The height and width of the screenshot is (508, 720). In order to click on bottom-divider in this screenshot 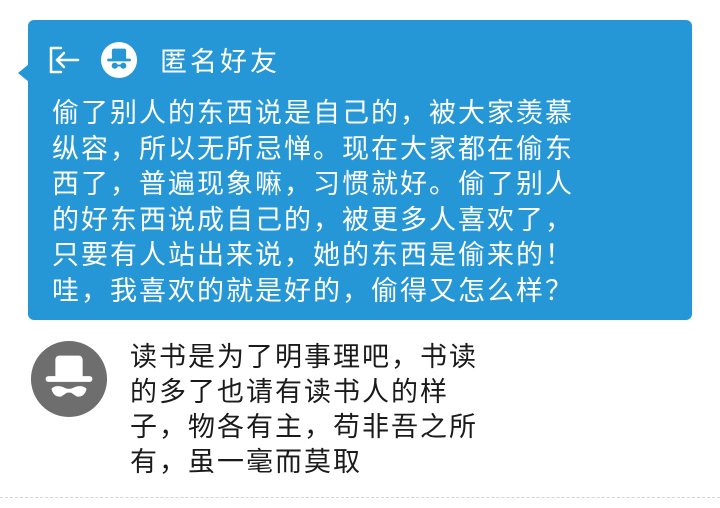, I will do `click(360, 497)`.